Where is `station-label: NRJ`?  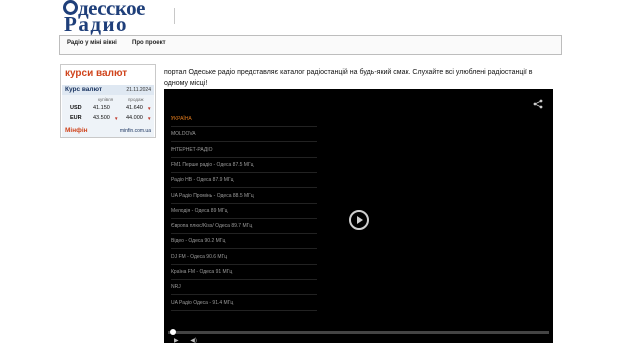 station-label: NRJ is located at coordinates (176, 287).